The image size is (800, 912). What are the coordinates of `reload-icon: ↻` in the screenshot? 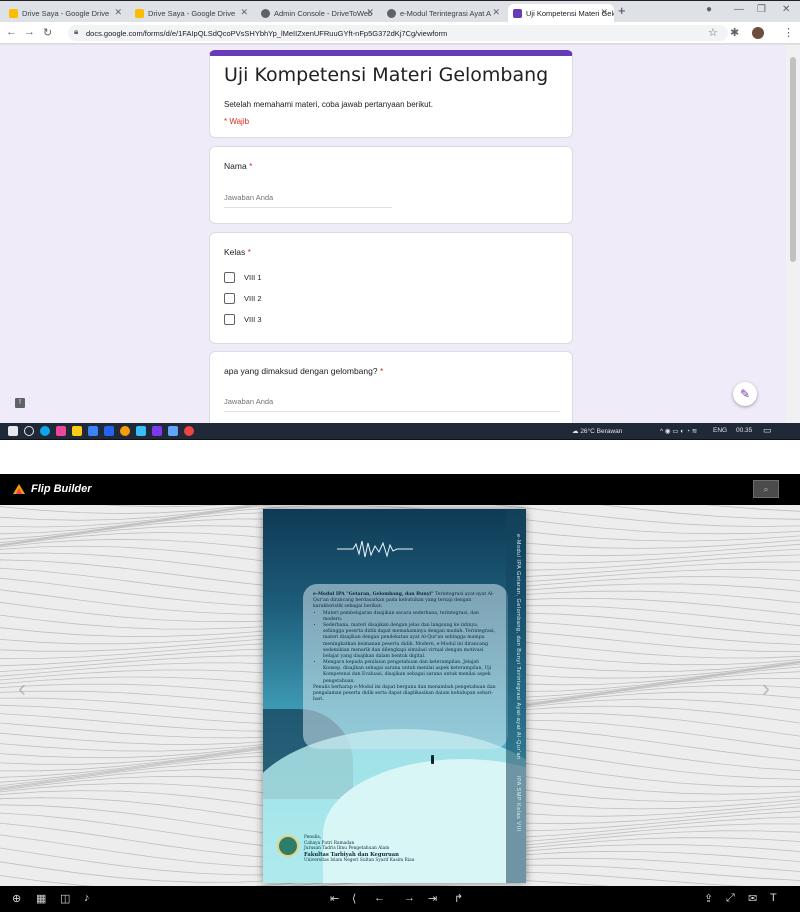 It's located at (47, 32).